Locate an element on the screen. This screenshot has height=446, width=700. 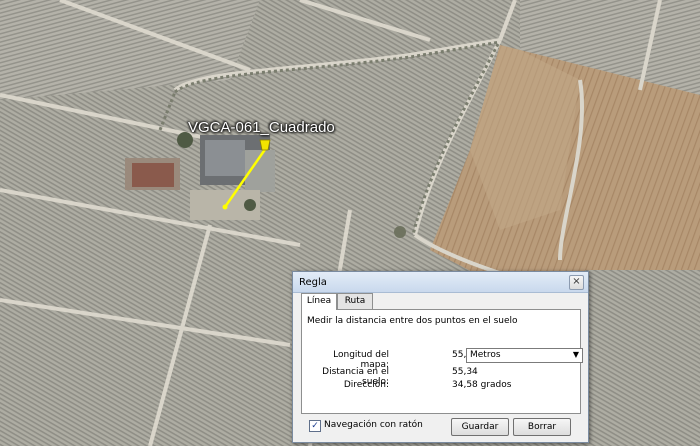
placemark-pin-icon is located at coordinates (265, 145).